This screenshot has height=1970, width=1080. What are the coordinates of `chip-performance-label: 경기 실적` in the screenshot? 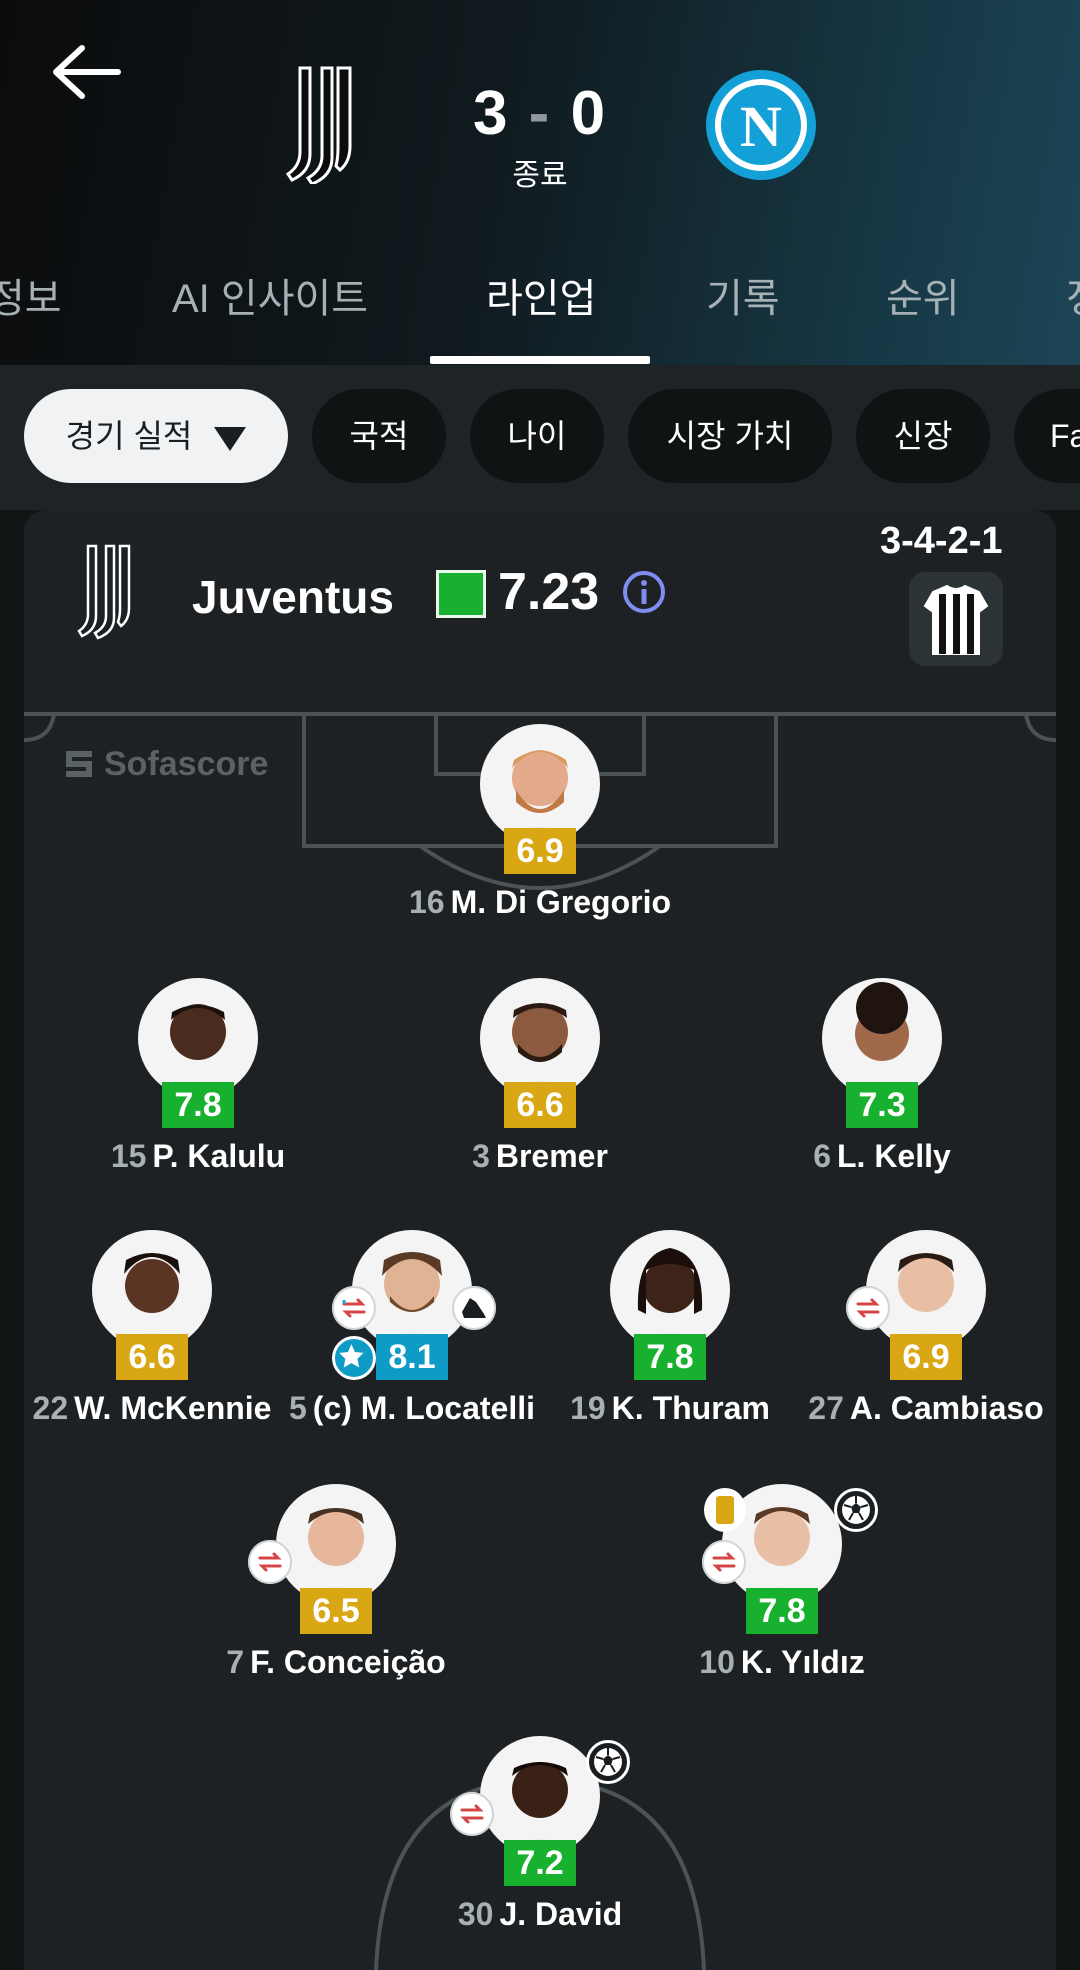 It's located at (129, 436).